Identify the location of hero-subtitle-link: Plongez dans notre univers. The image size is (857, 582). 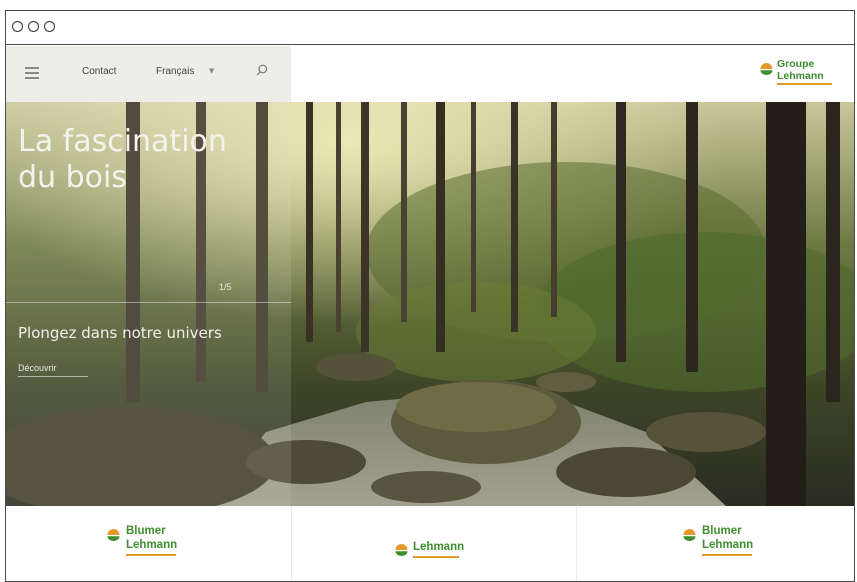
(120, 333).